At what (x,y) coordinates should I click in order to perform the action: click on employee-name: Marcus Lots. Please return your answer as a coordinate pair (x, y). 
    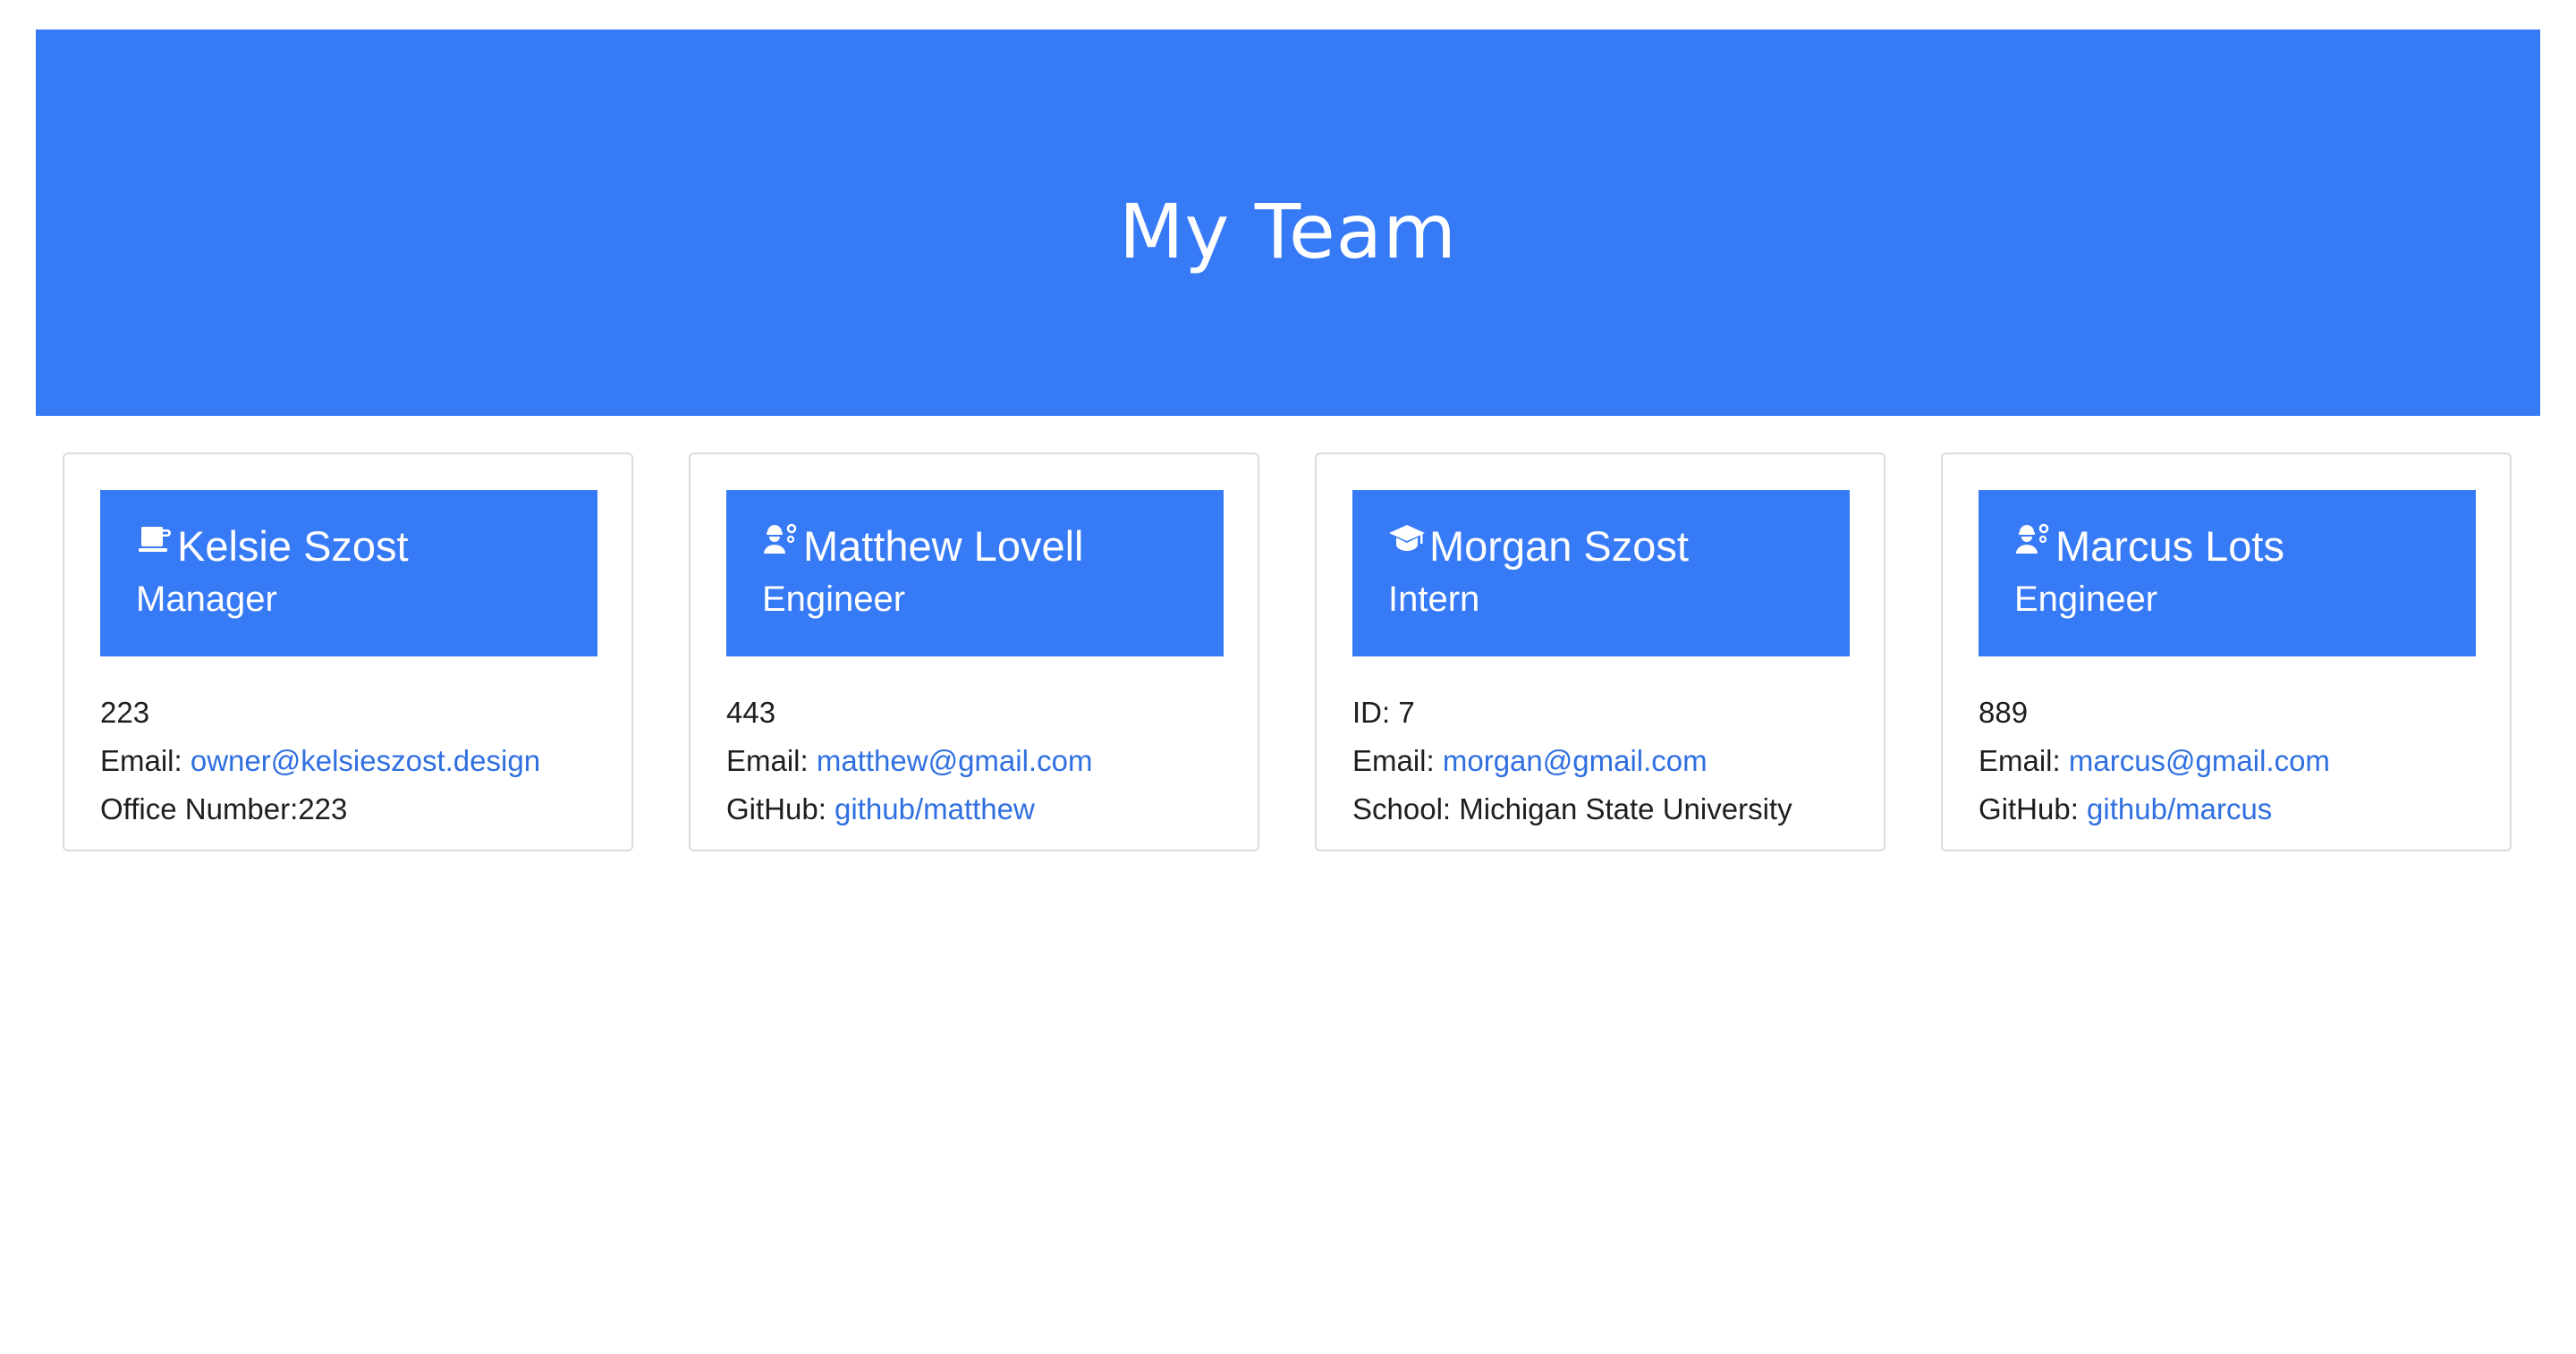
    Looking at the image, I should click on (2169, 545).